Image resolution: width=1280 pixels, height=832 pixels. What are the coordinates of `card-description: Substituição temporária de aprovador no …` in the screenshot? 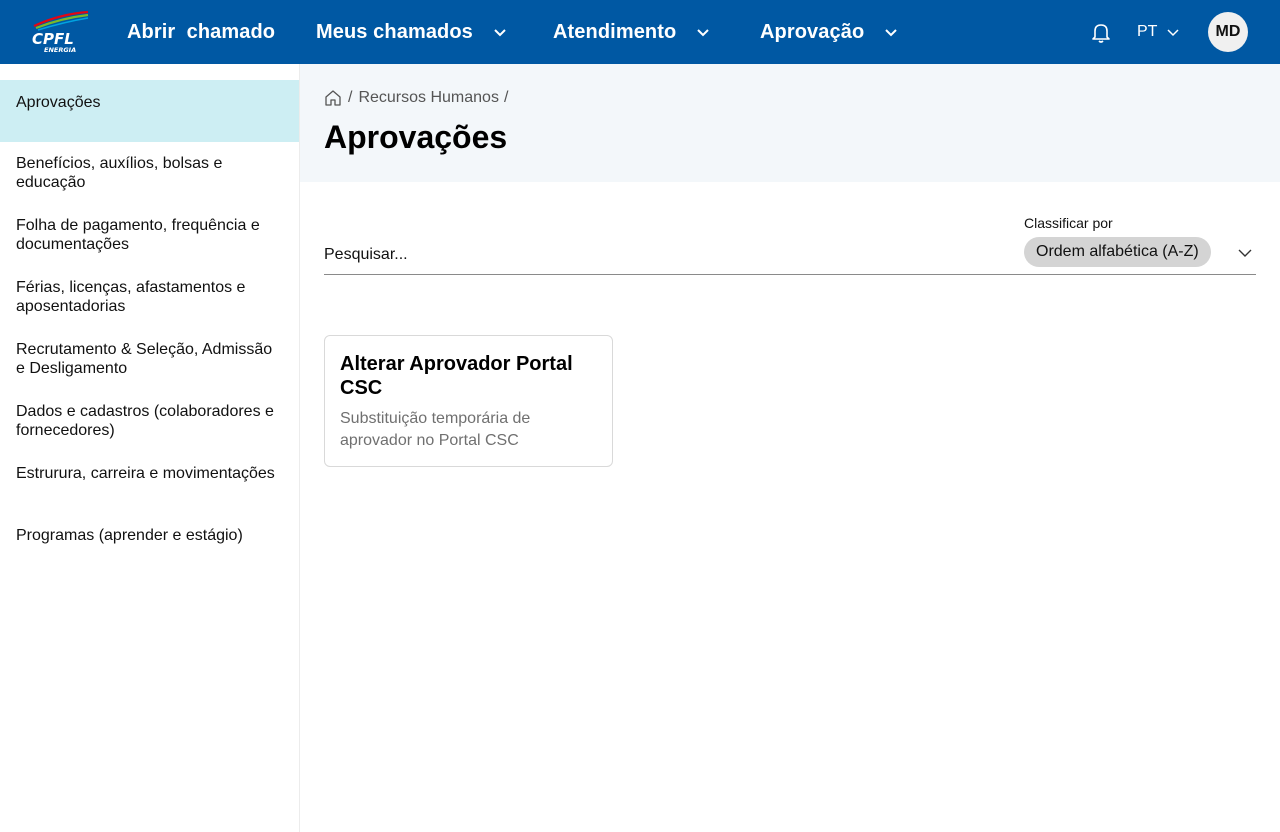 It's located at (435, 429).